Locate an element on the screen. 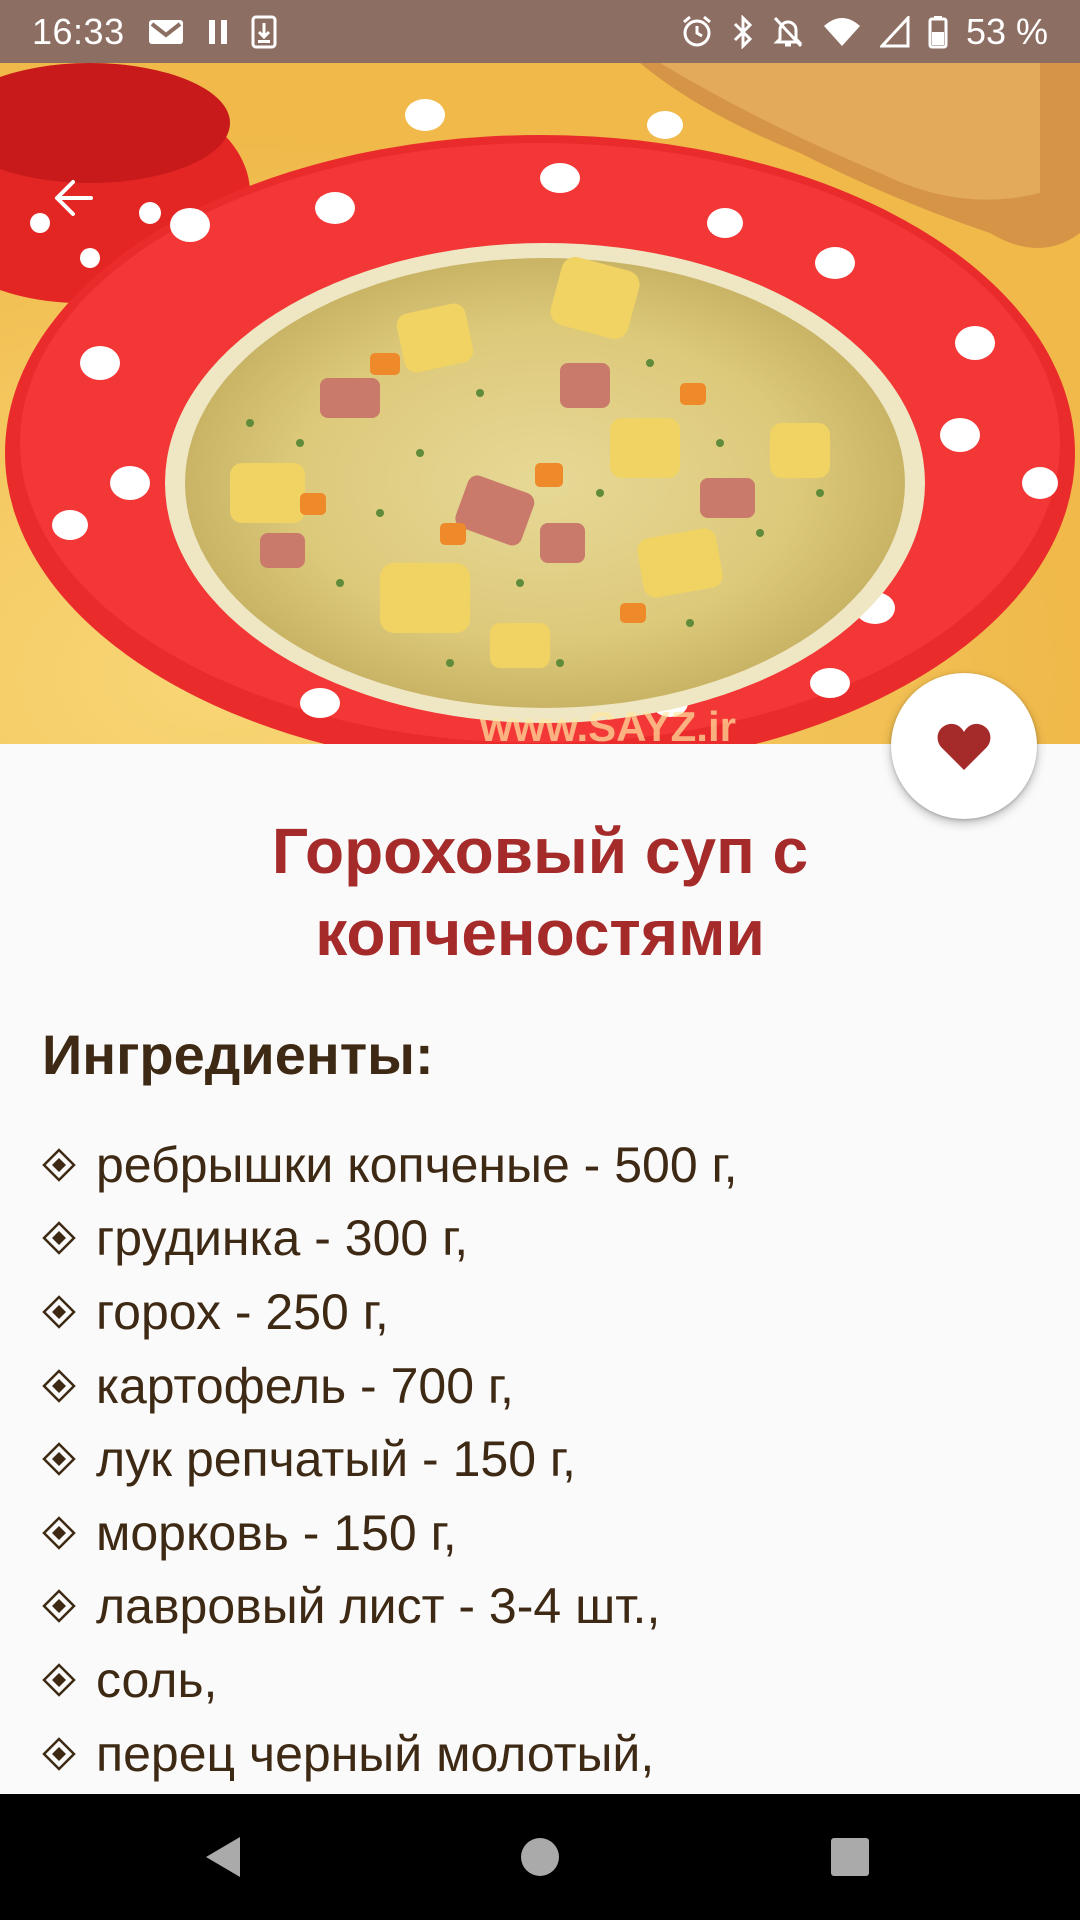 This screenshot has width=1080, height=1920. ingredient-item: горох - 250 г, is located at coordinates (390, 1312).